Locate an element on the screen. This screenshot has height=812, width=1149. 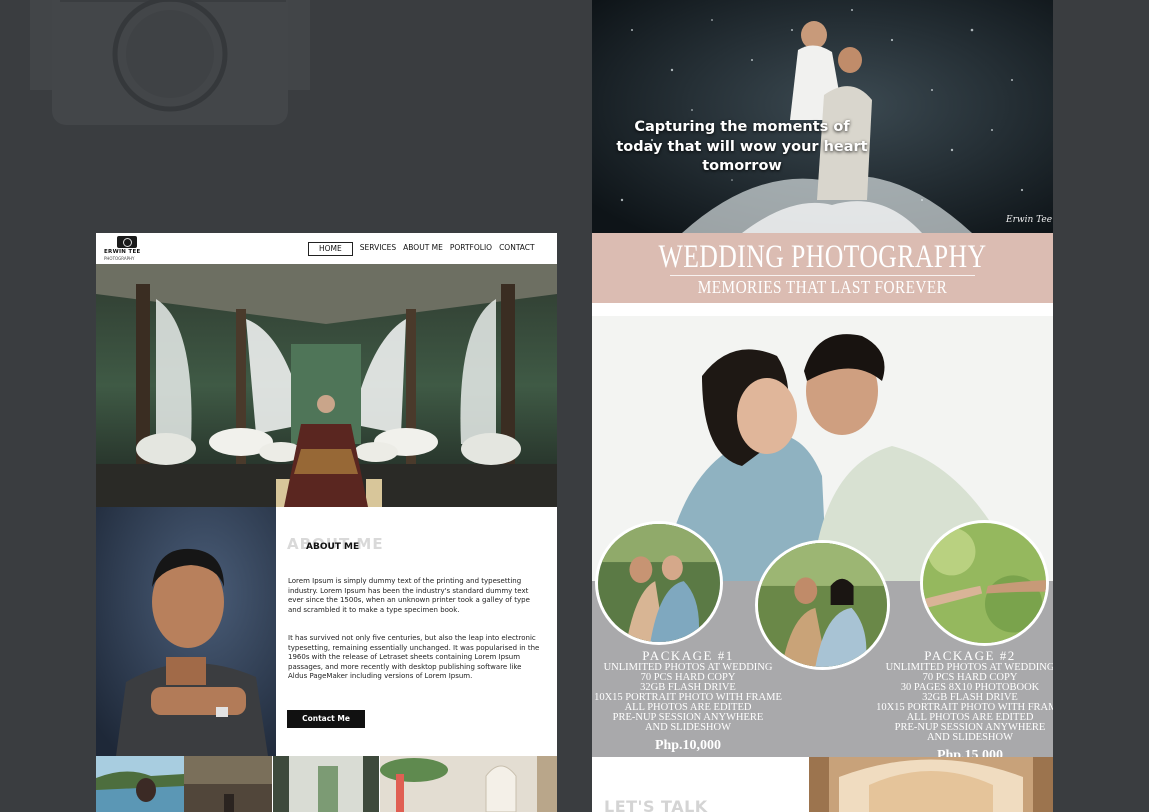
nav-item-portfolio: PORTFOLIO is located at coordinates (471, 249).